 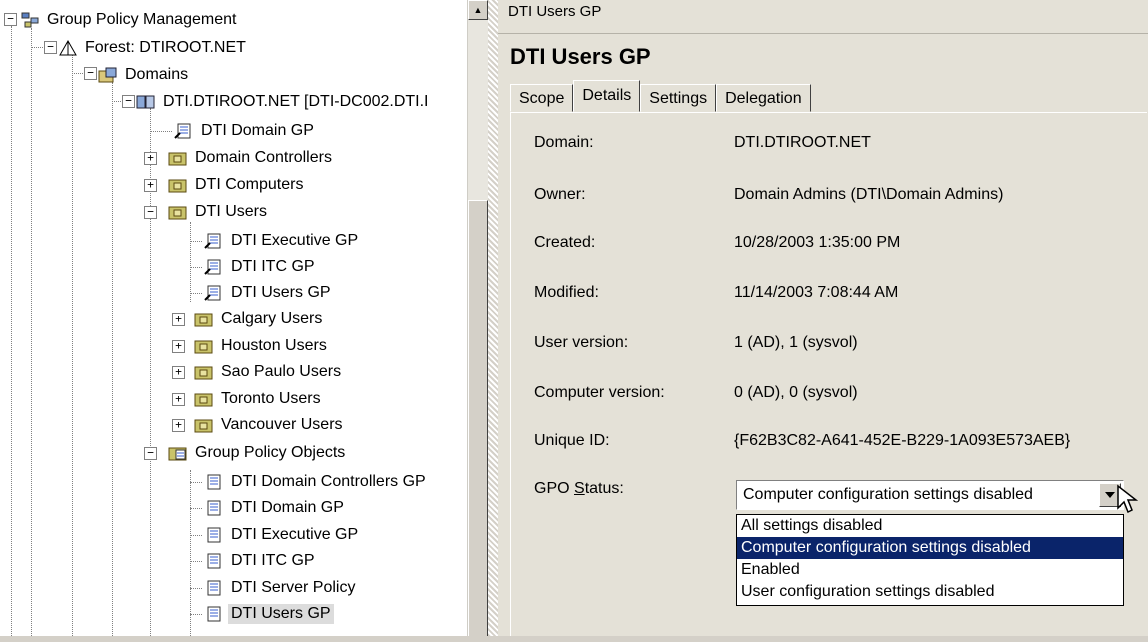 I want to click on tree-item-ou: Domain Controllers, so click(x=251, y=158).